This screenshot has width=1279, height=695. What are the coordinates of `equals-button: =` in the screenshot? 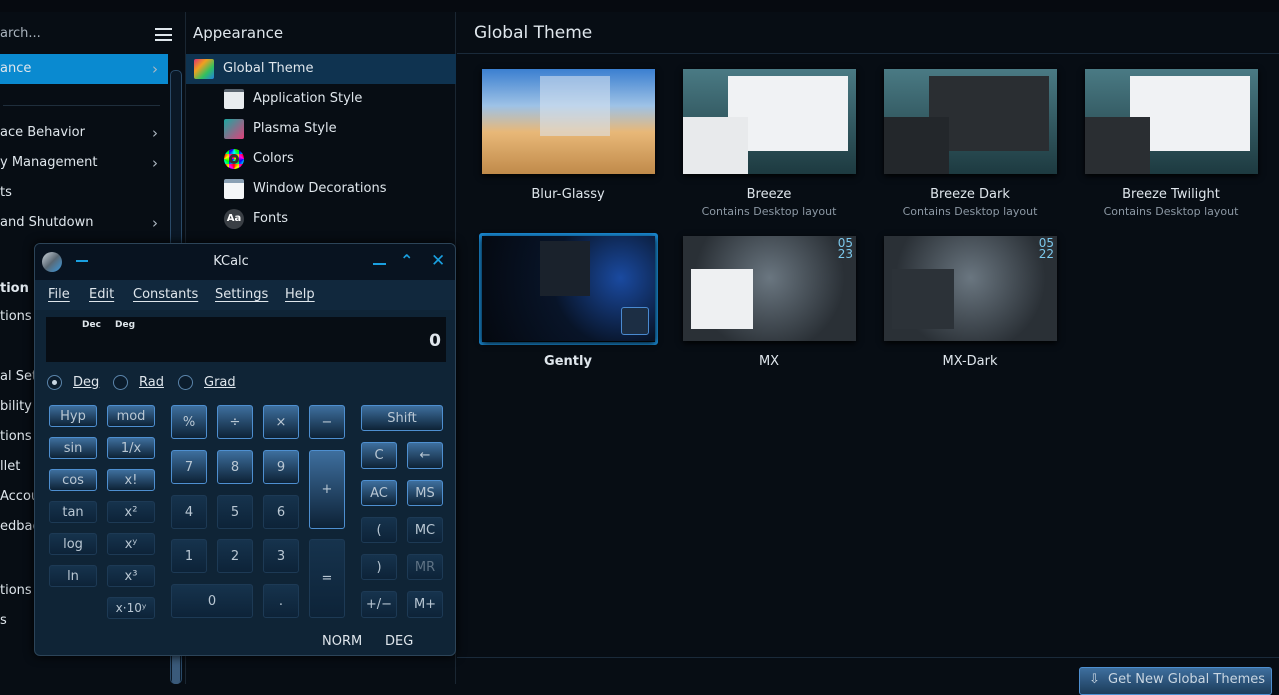 It's located at (327, 578).